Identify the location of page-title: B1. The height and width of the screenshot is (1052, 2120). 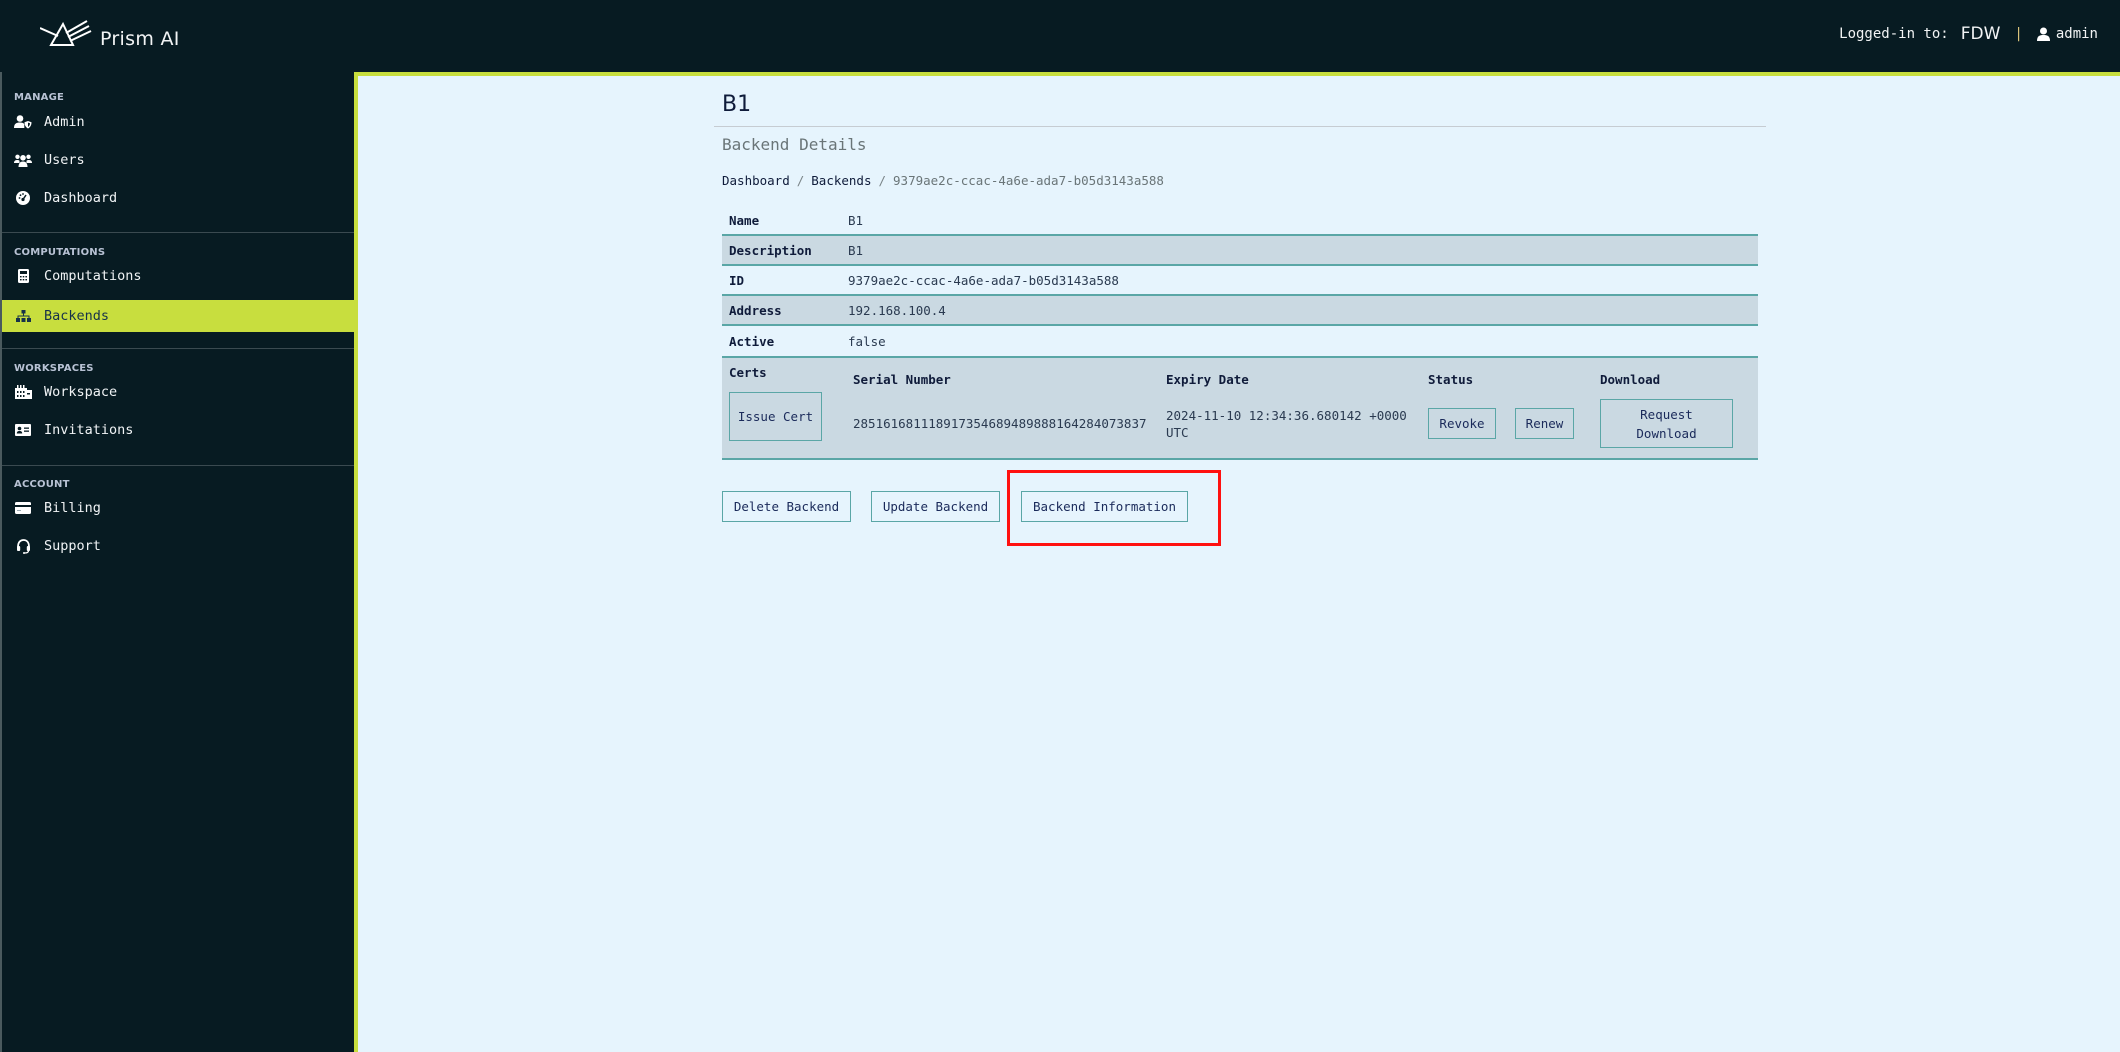
(737, 104).